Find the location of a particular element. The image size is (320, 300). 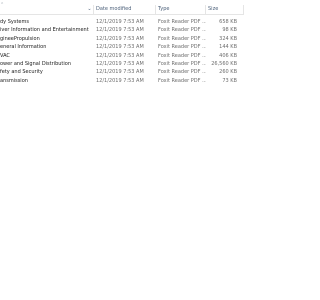

file-name: eneral Information is located at coordinates (23, 47).